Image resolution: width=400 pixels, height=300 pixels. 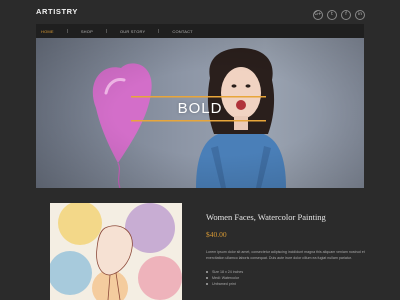 What do you see at coordinates (216, 234) in the screenshot?
I see `product-price: $40.00` at bounding box center [216, 234].